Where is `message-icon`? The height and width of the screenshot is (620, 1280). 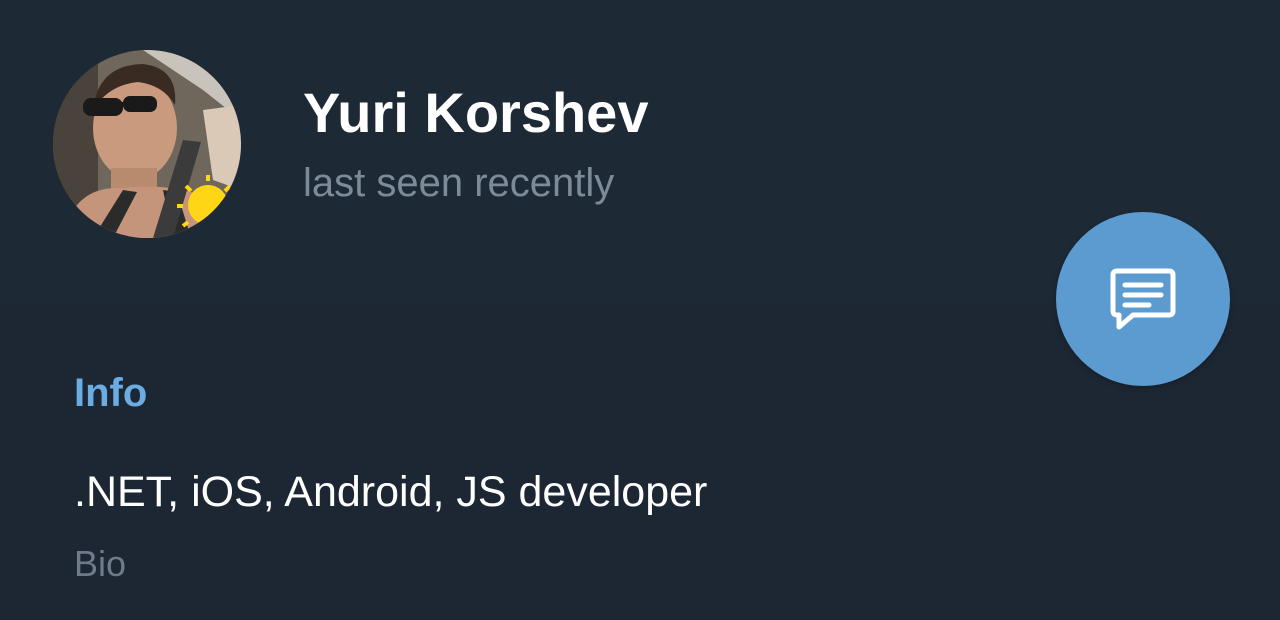
message-icon is located at coordinates (1143, 299).